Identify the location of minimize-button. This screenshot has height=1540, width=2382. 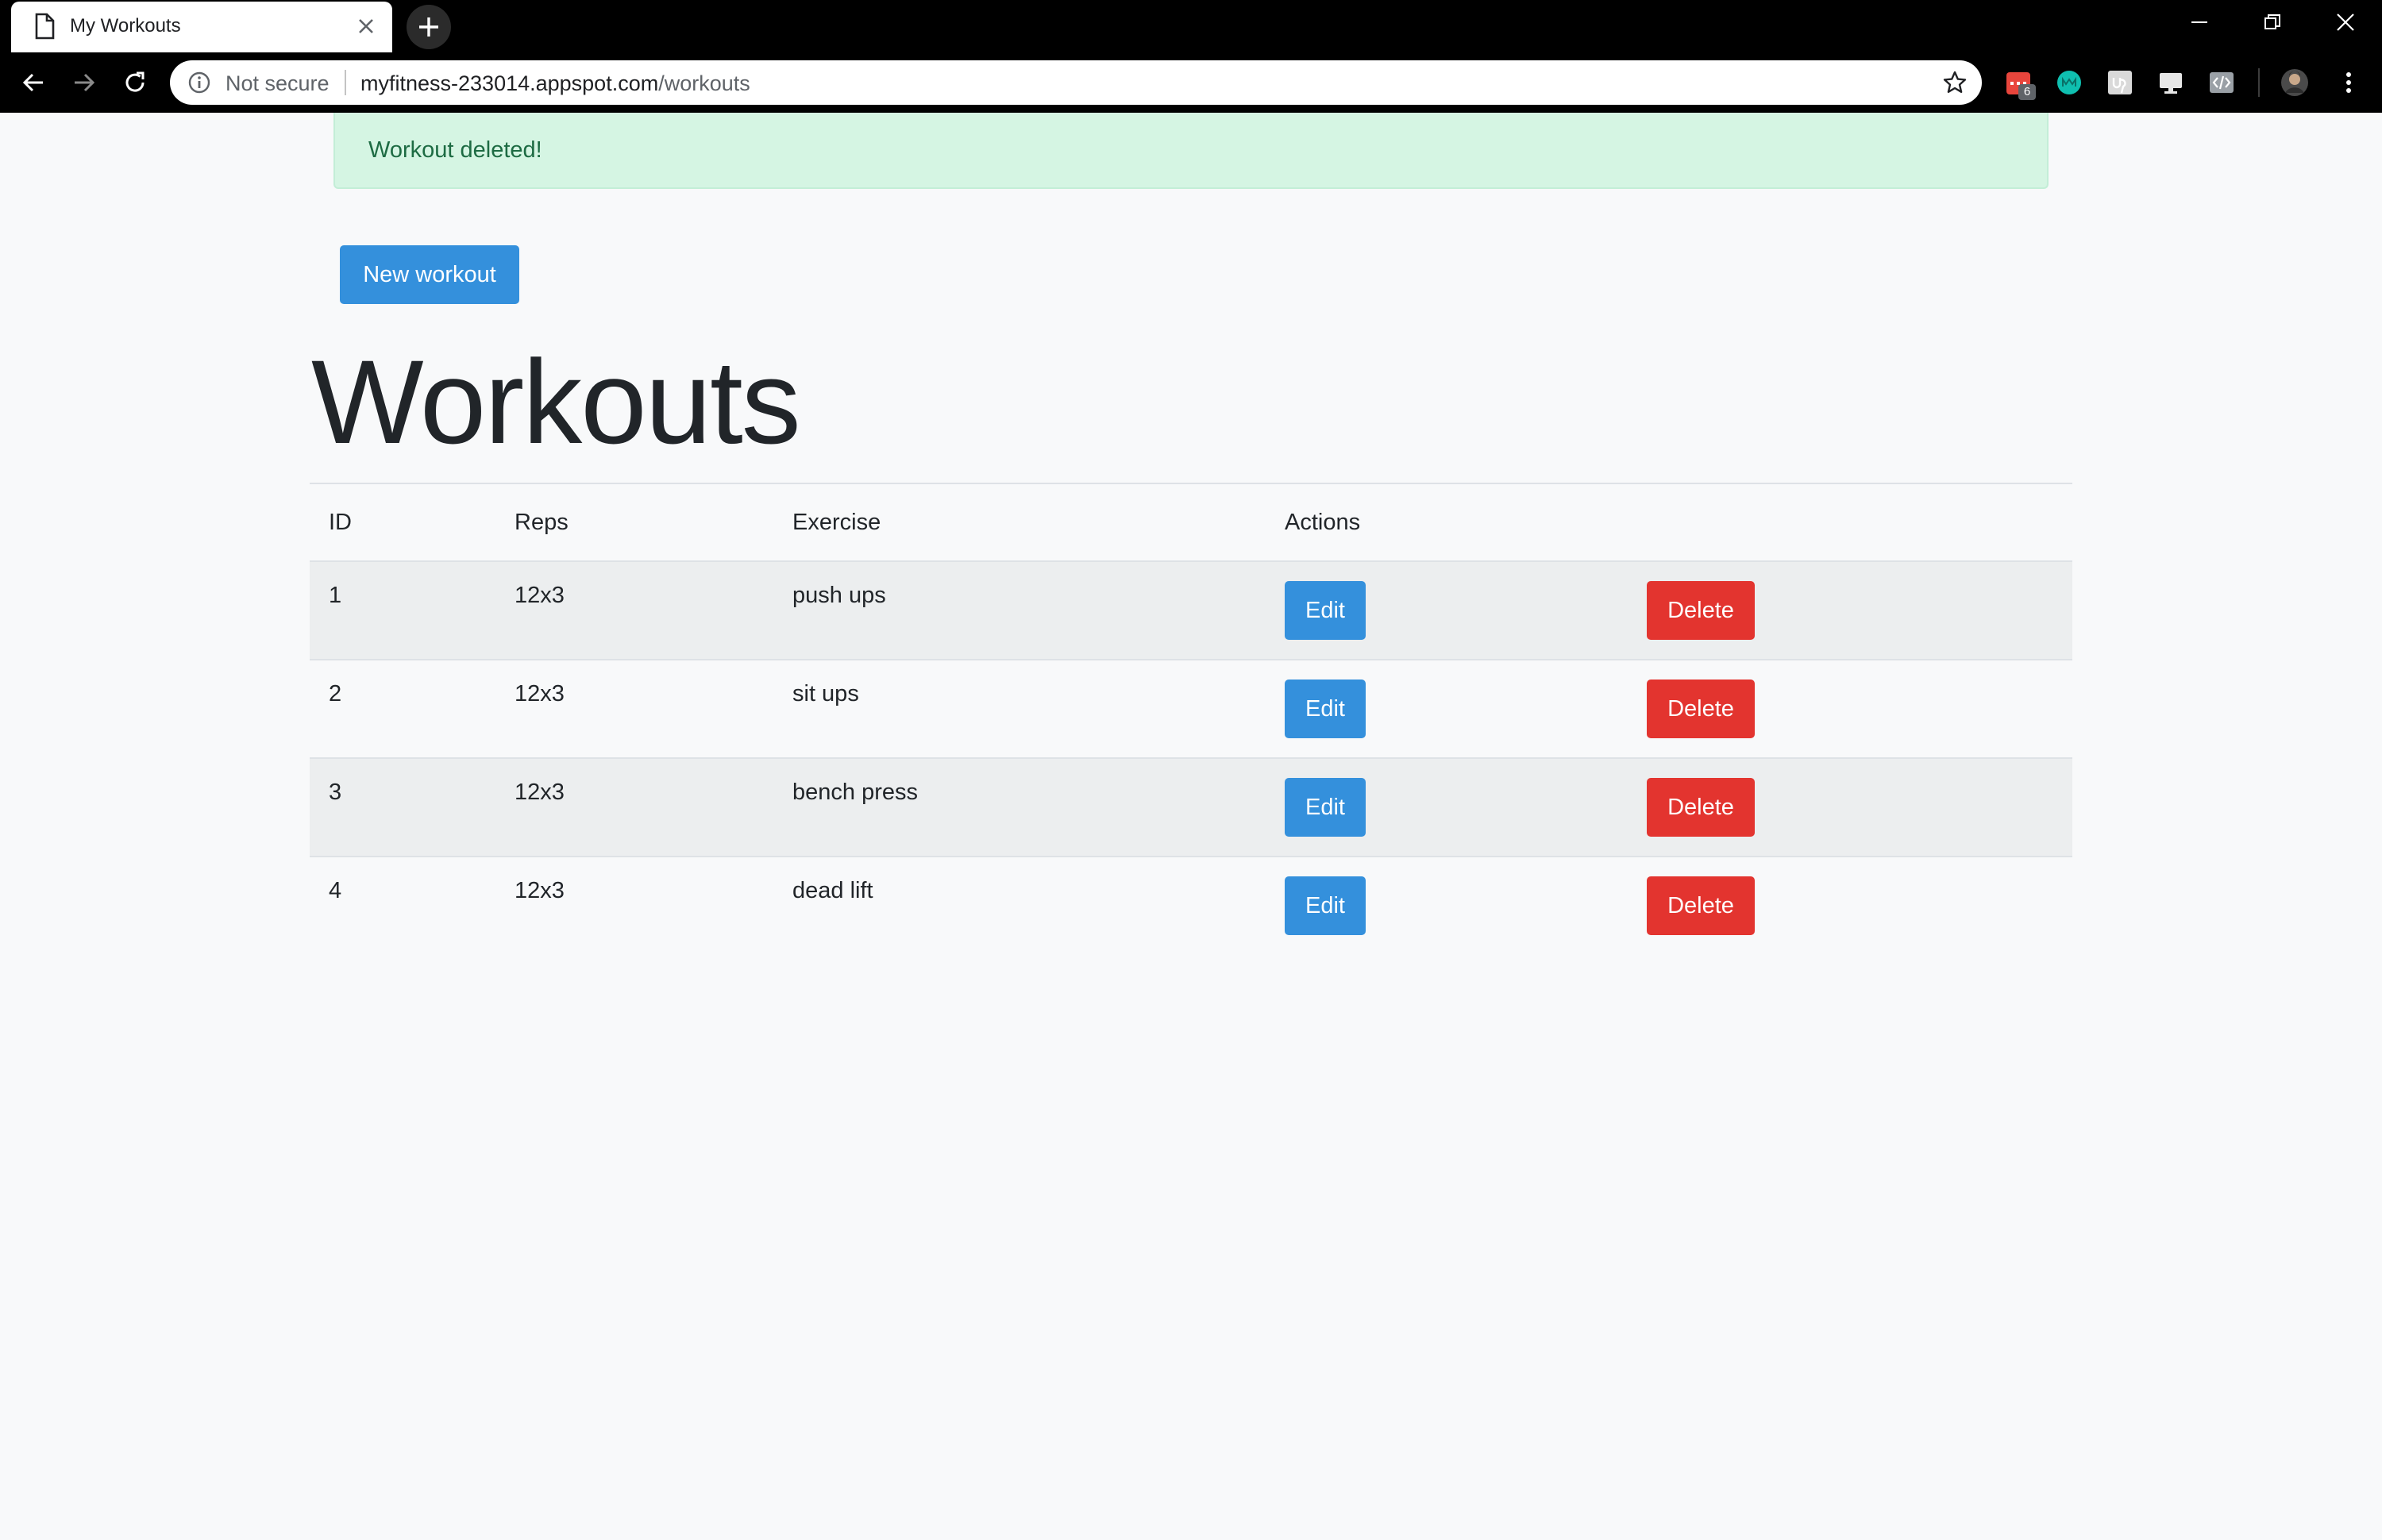
(2199, 22).